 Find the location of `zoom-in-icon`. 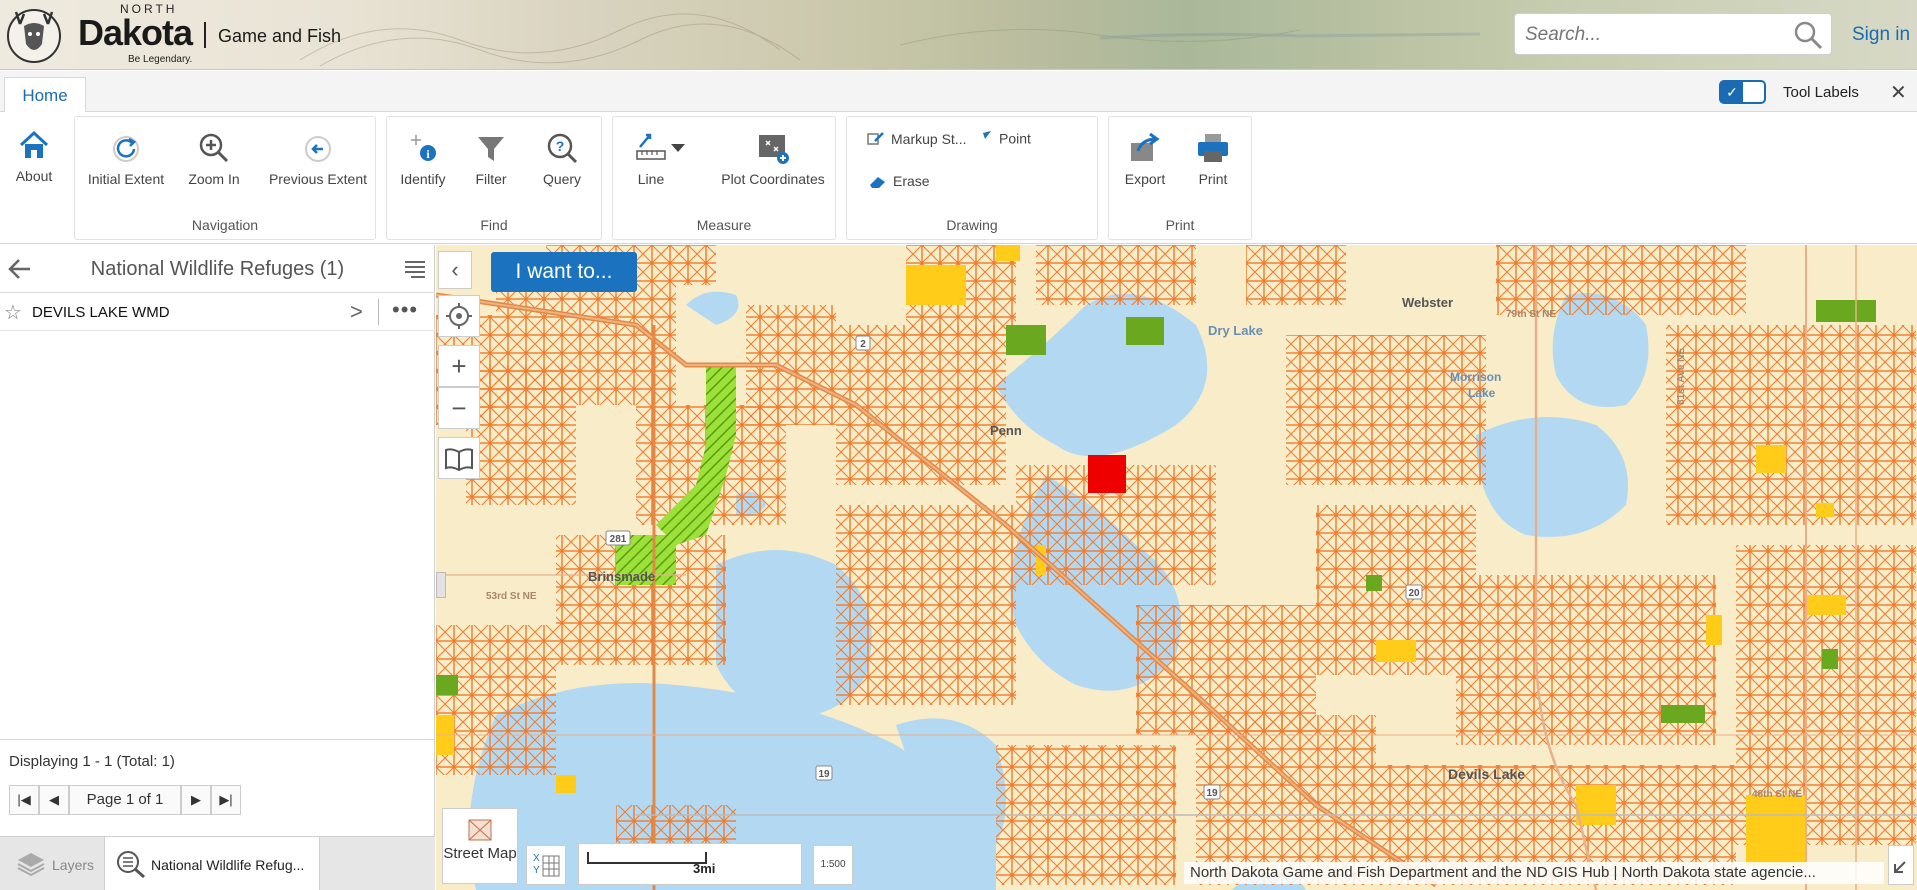

zoom-in-icon is located at coordinates (214, 148).